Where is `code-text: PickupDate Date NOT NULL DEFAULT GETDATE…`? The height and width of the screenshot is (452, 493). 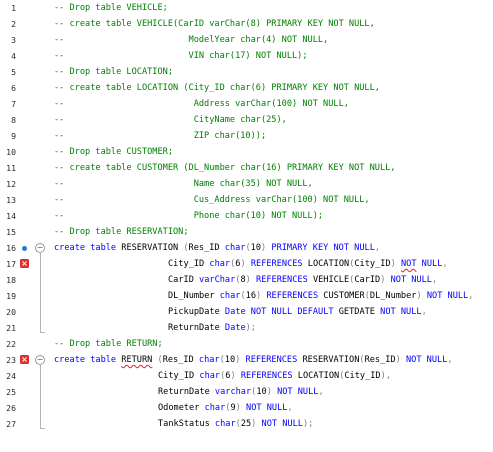
code-text: PickupDate Date NOT NULL DEFAULT GETDATE… is located at coordinates (297, 312).